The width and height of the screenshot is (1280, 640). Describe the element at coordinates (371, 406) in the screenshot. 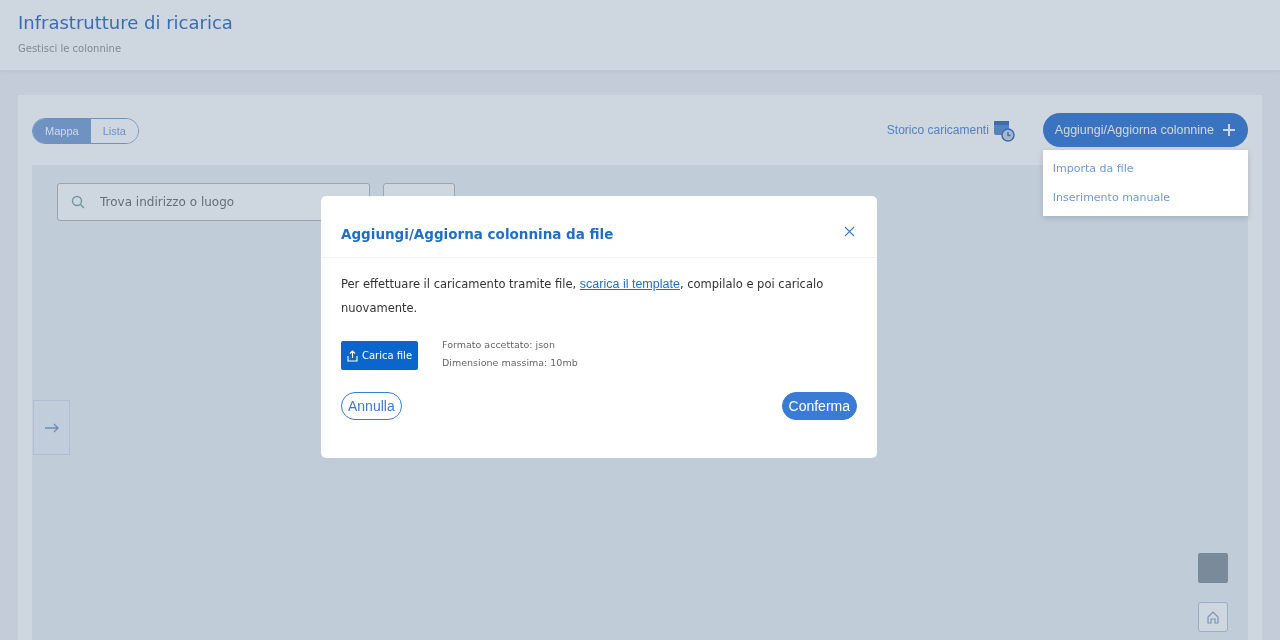

I see `cancel-button: Annulla` at that location.